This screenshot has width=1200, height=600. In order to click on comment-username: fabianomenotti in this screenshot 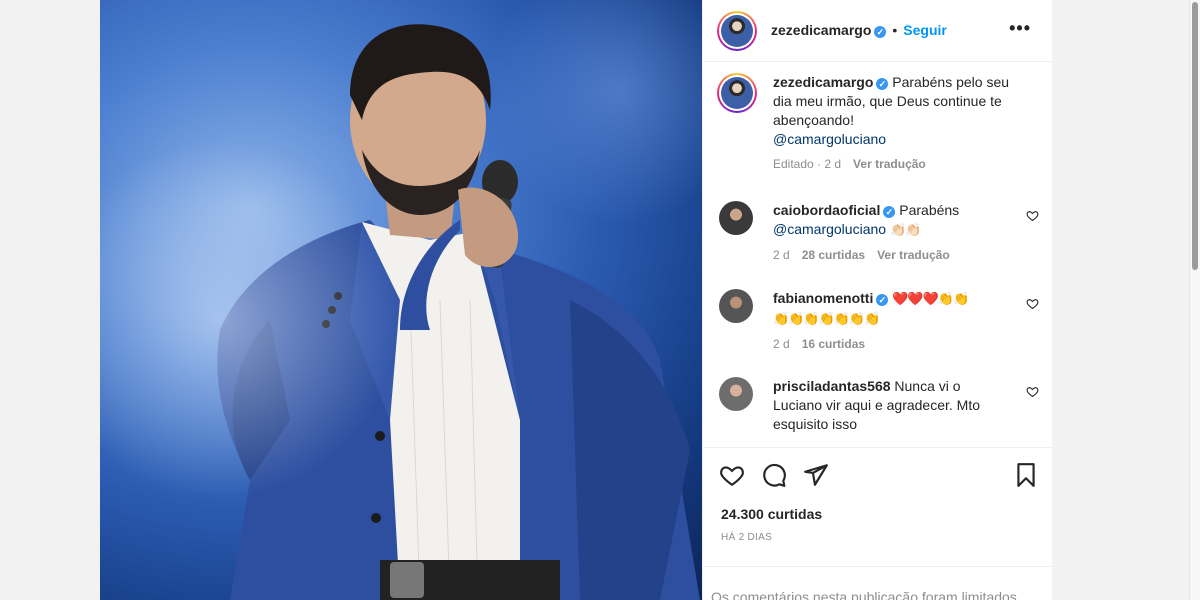, I will do `click(823, 298)`.